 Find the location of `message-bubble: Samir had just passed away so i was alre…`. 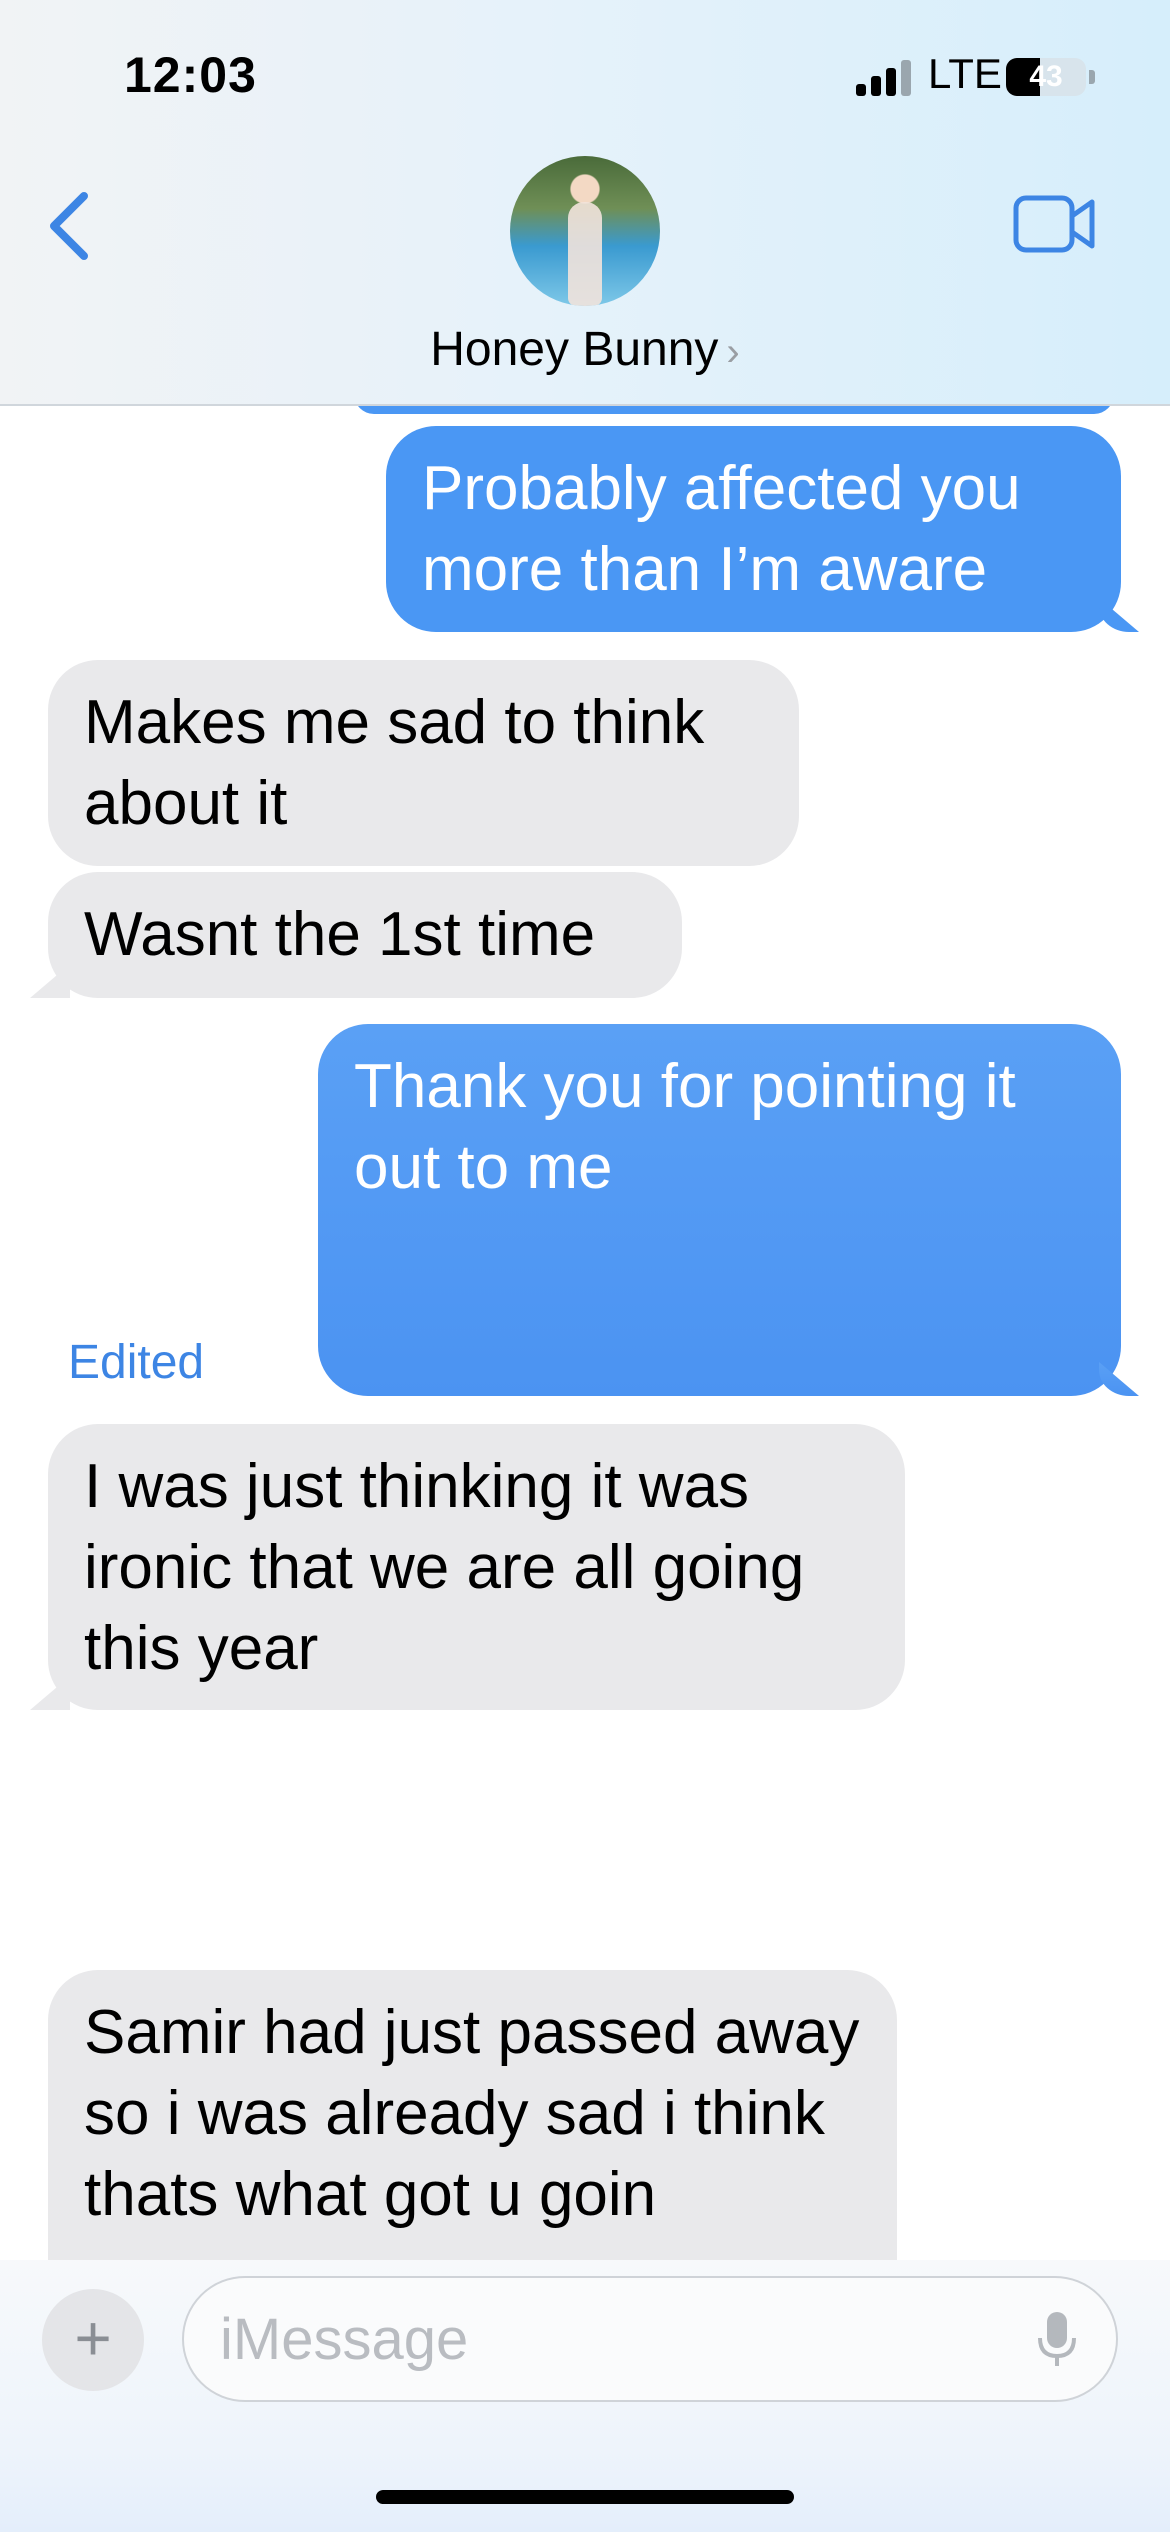

message-bubble: Samir had just passed away so i was alre… is located at coordinates (472, 2115).